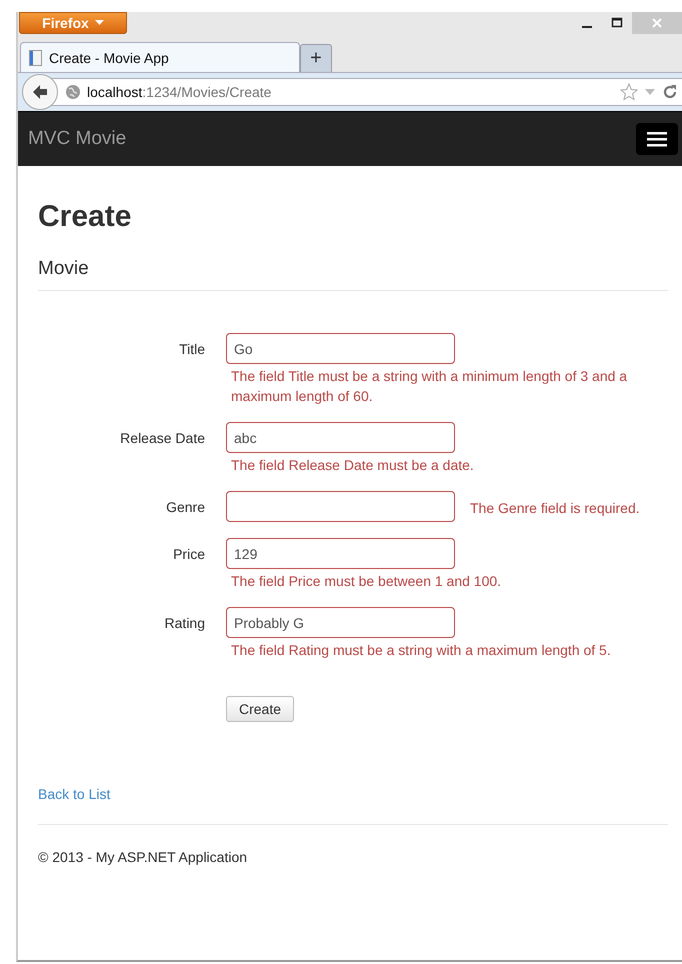 This screenshot has height=964, width=682. What do you see at coordinates (352, 465) in the screenshot?
I see `error-message: The field Release Date must be a date.` at bounding box center [352, 465].